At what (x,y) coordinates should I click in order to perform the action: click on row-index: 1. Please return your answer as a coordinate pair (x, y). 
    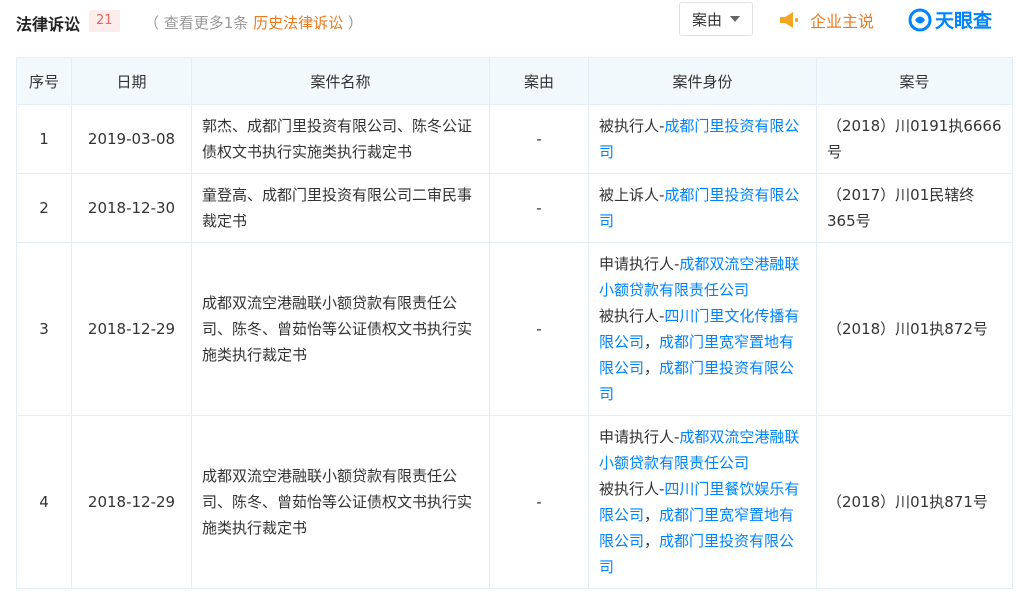
    Looking at the image, I should click on (44, 139).